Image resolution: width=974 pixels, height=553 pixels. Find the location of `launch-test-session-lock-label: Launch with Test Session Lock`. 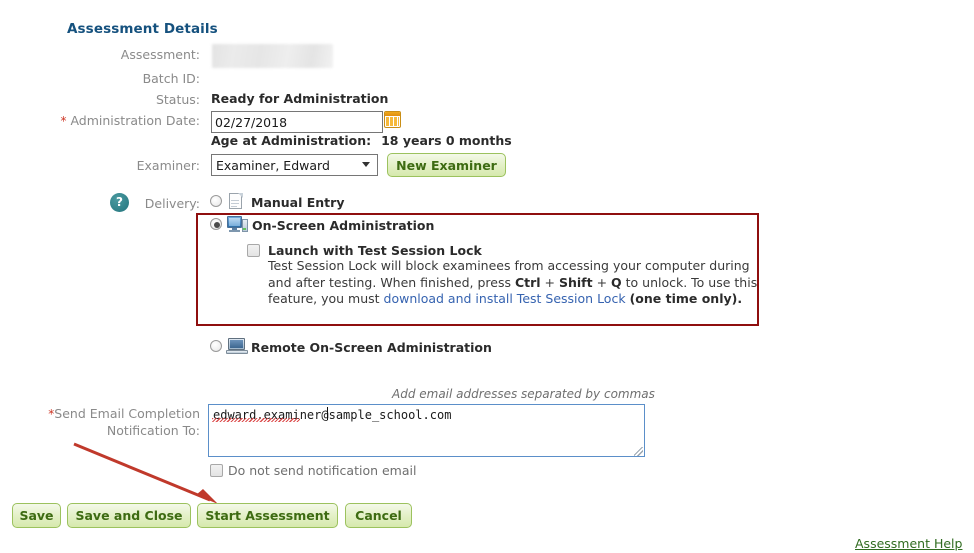

launch-test-session-lock-label: Launch with Test Session Lock is located at coordinates (375, 250).